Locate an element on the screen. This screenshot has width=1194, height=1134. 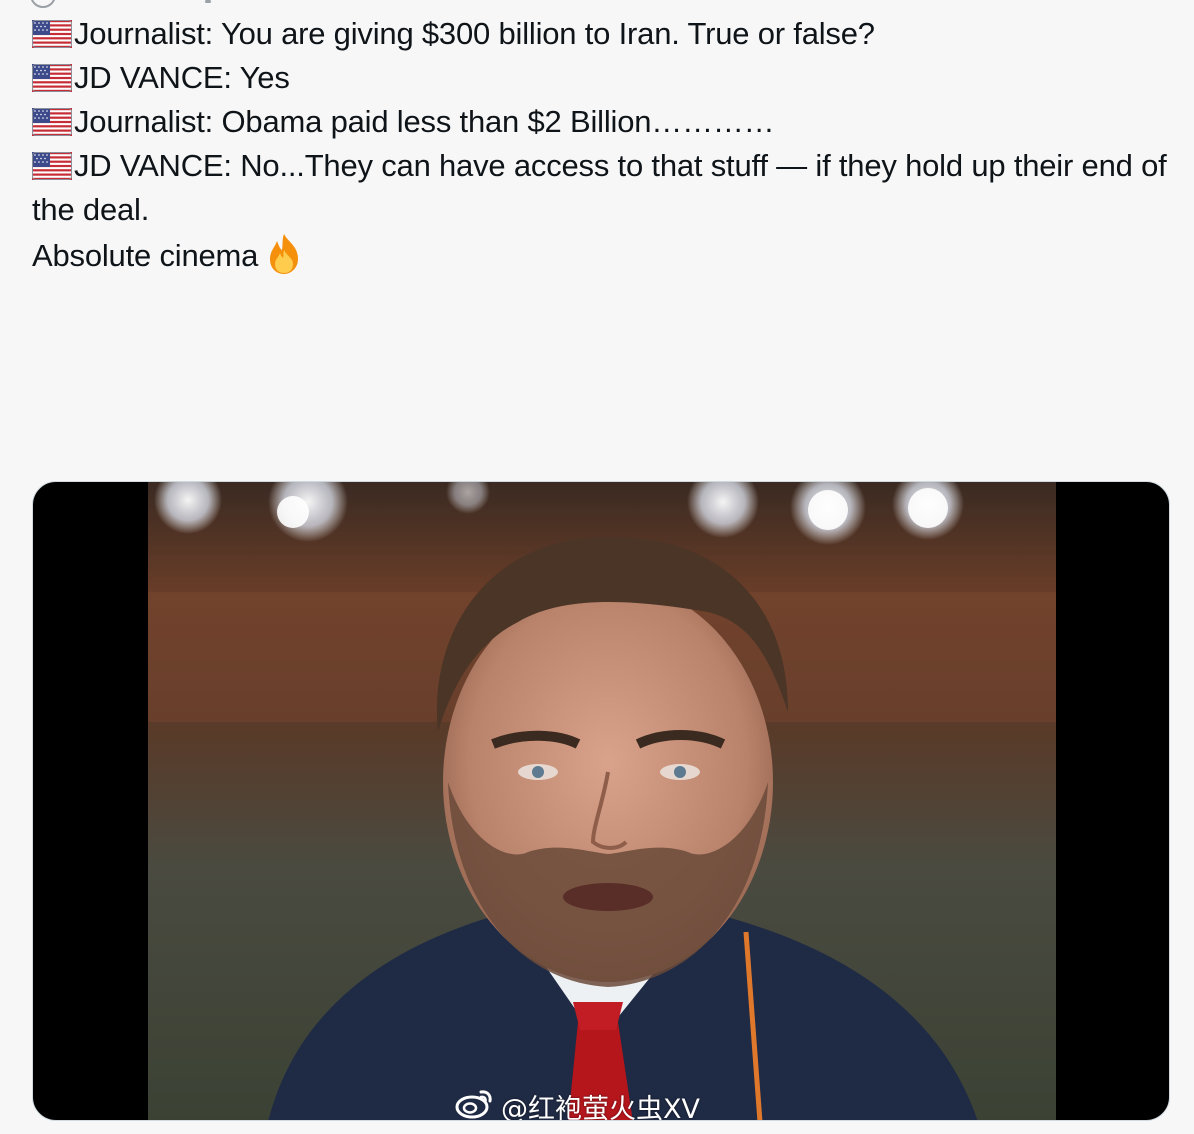
header-separator is located at coordinates (208, 1).